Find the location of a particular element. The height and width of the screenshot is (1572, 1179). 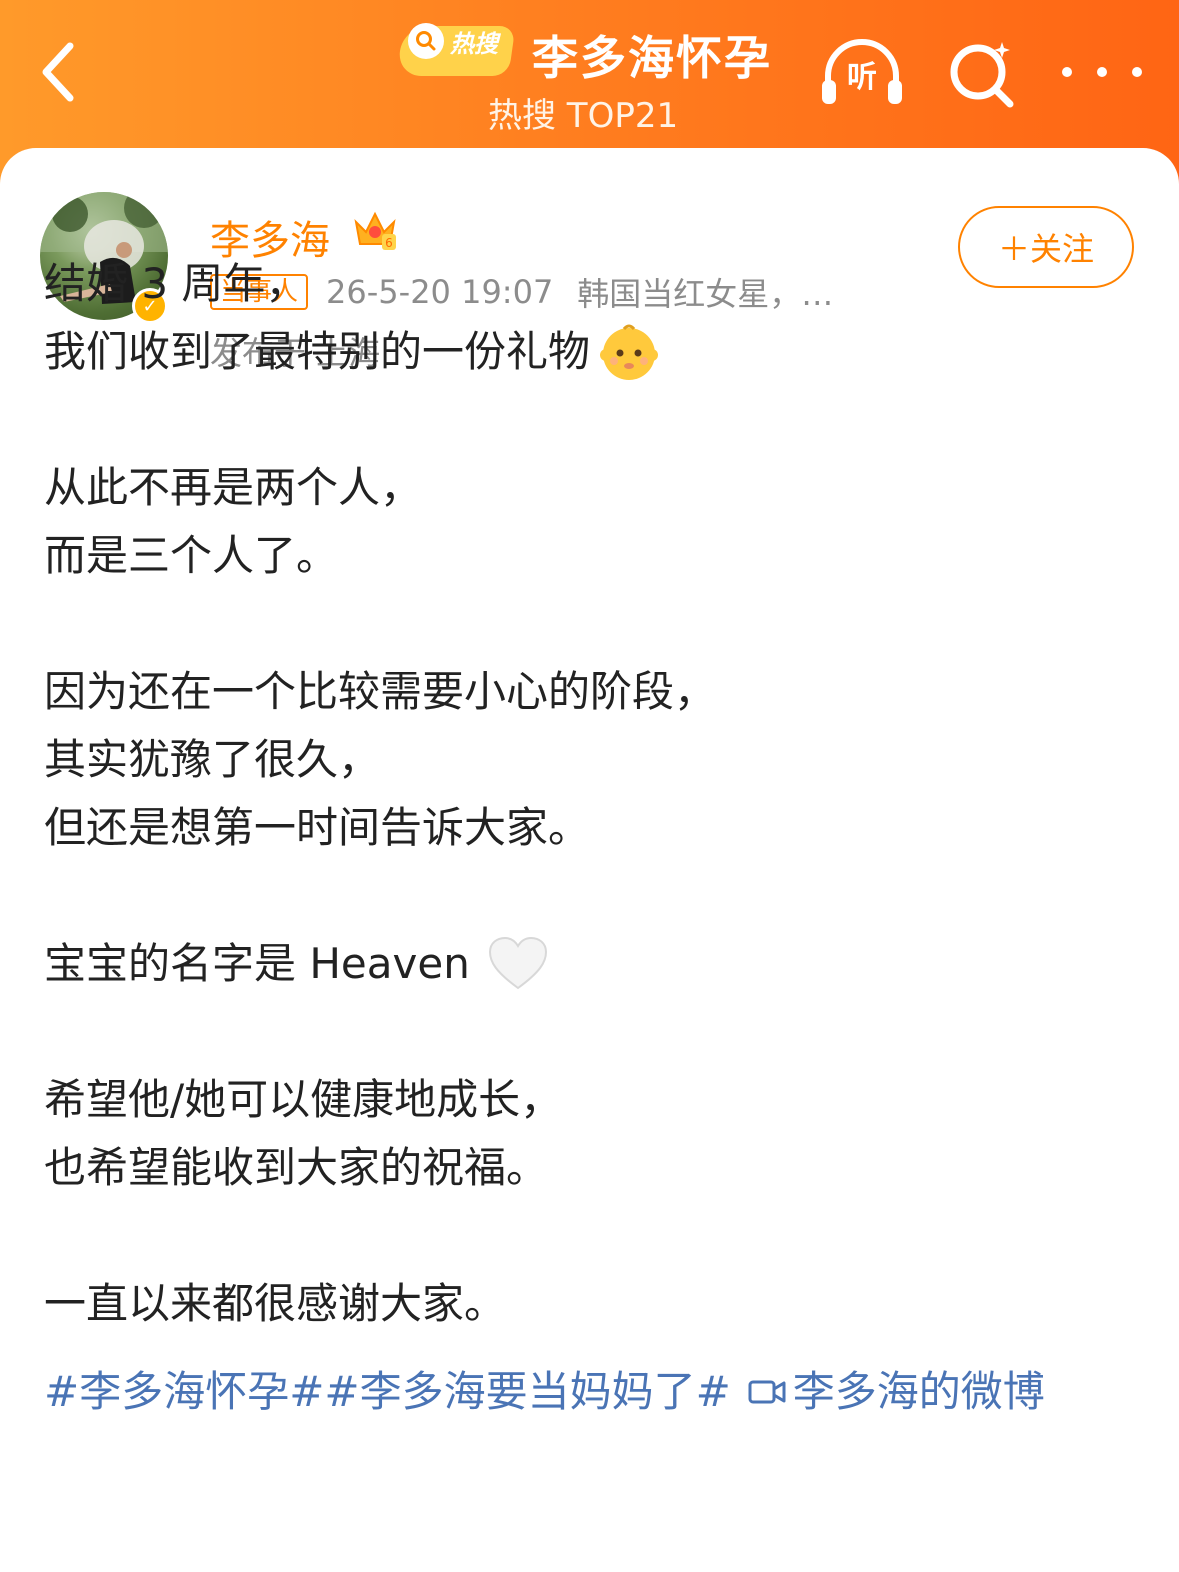

more-options-button is located at coordinates (1102, 72).